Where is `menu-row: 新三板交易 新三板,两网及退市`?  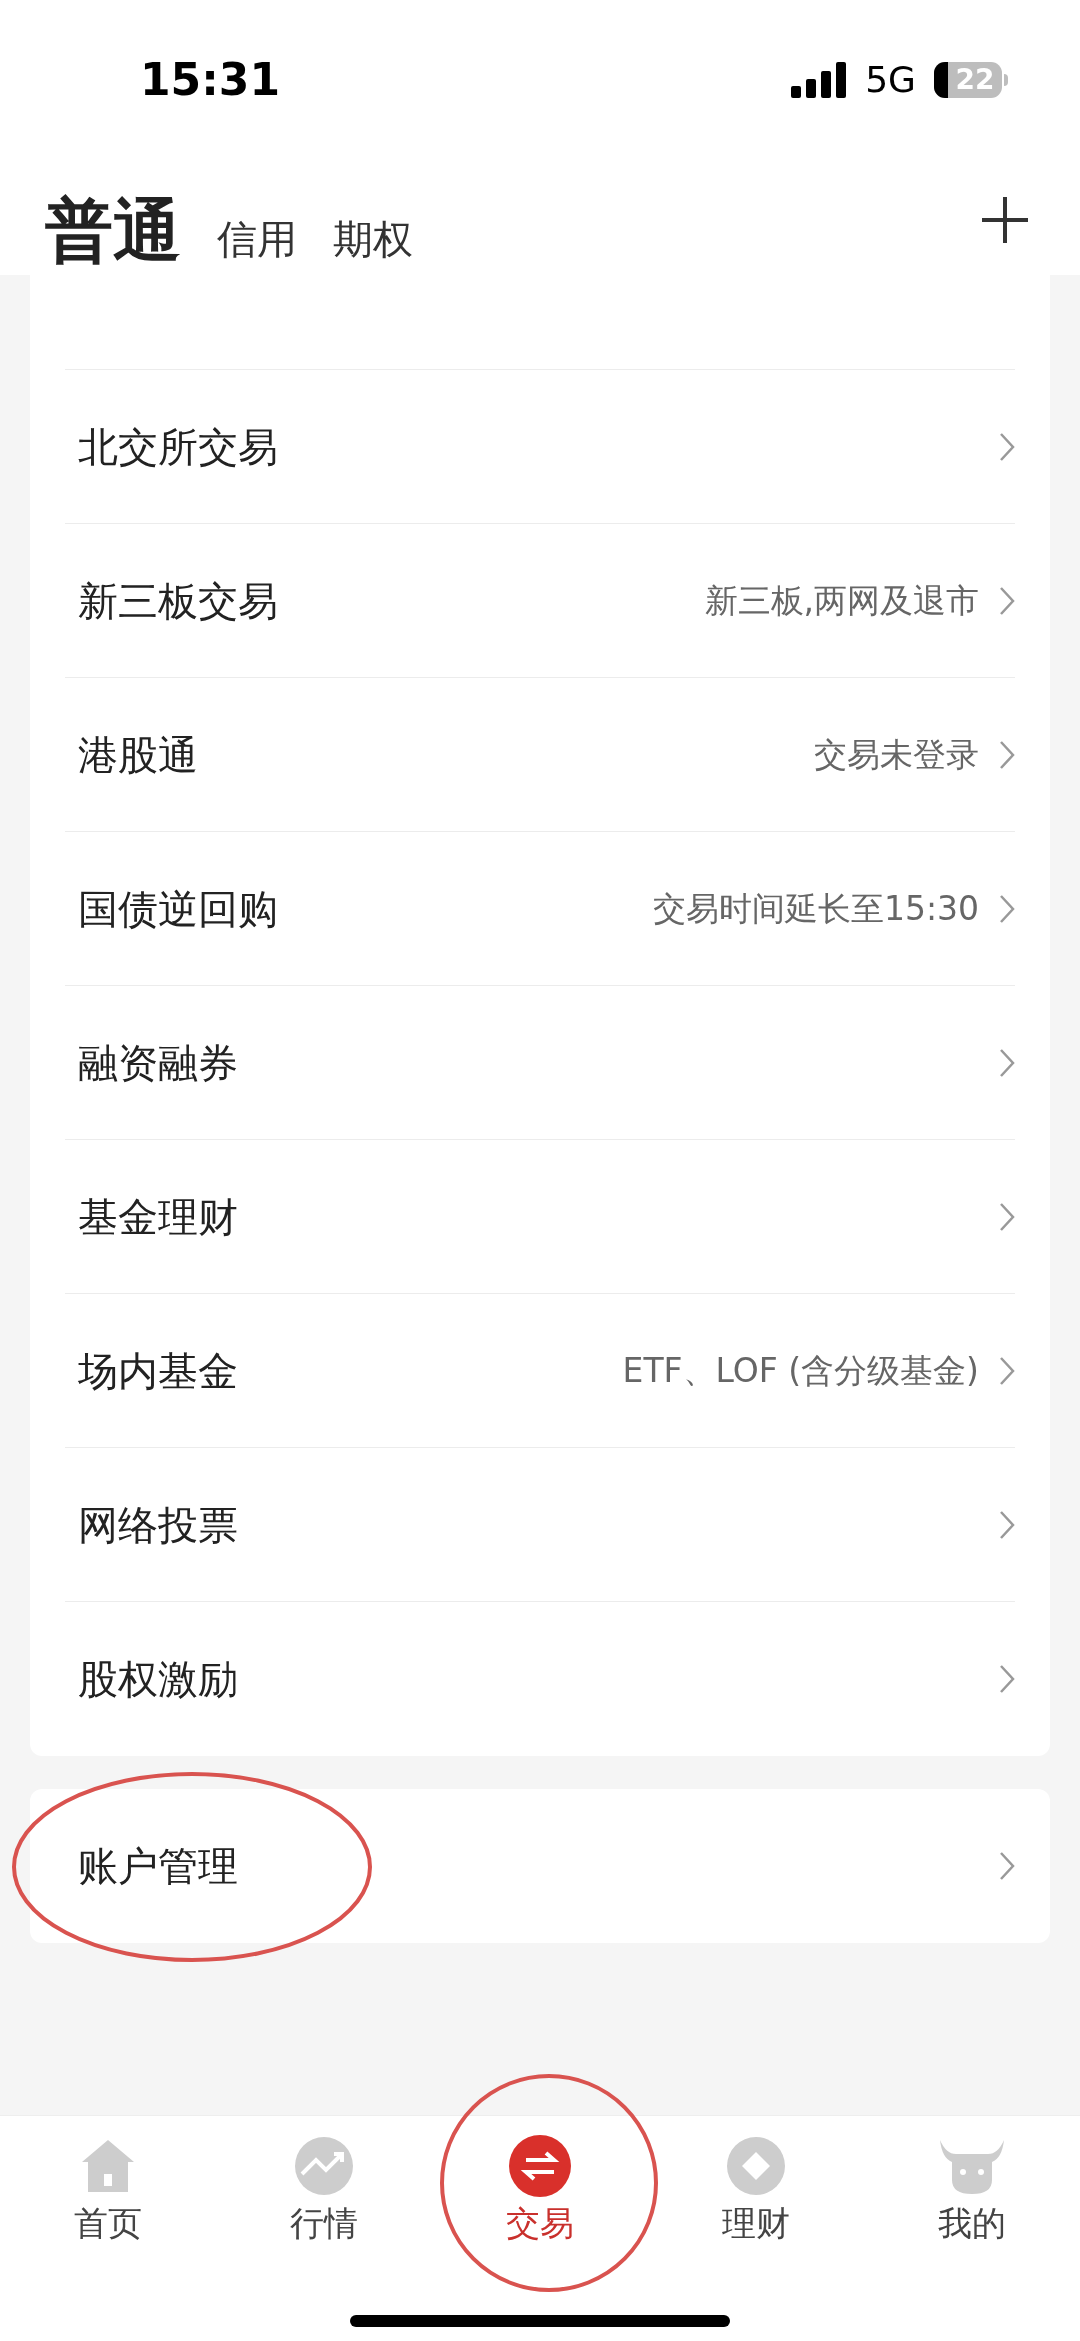 menu-row: 新三板交易 新三板,两网及退市 is located at coordinates (540, 601).